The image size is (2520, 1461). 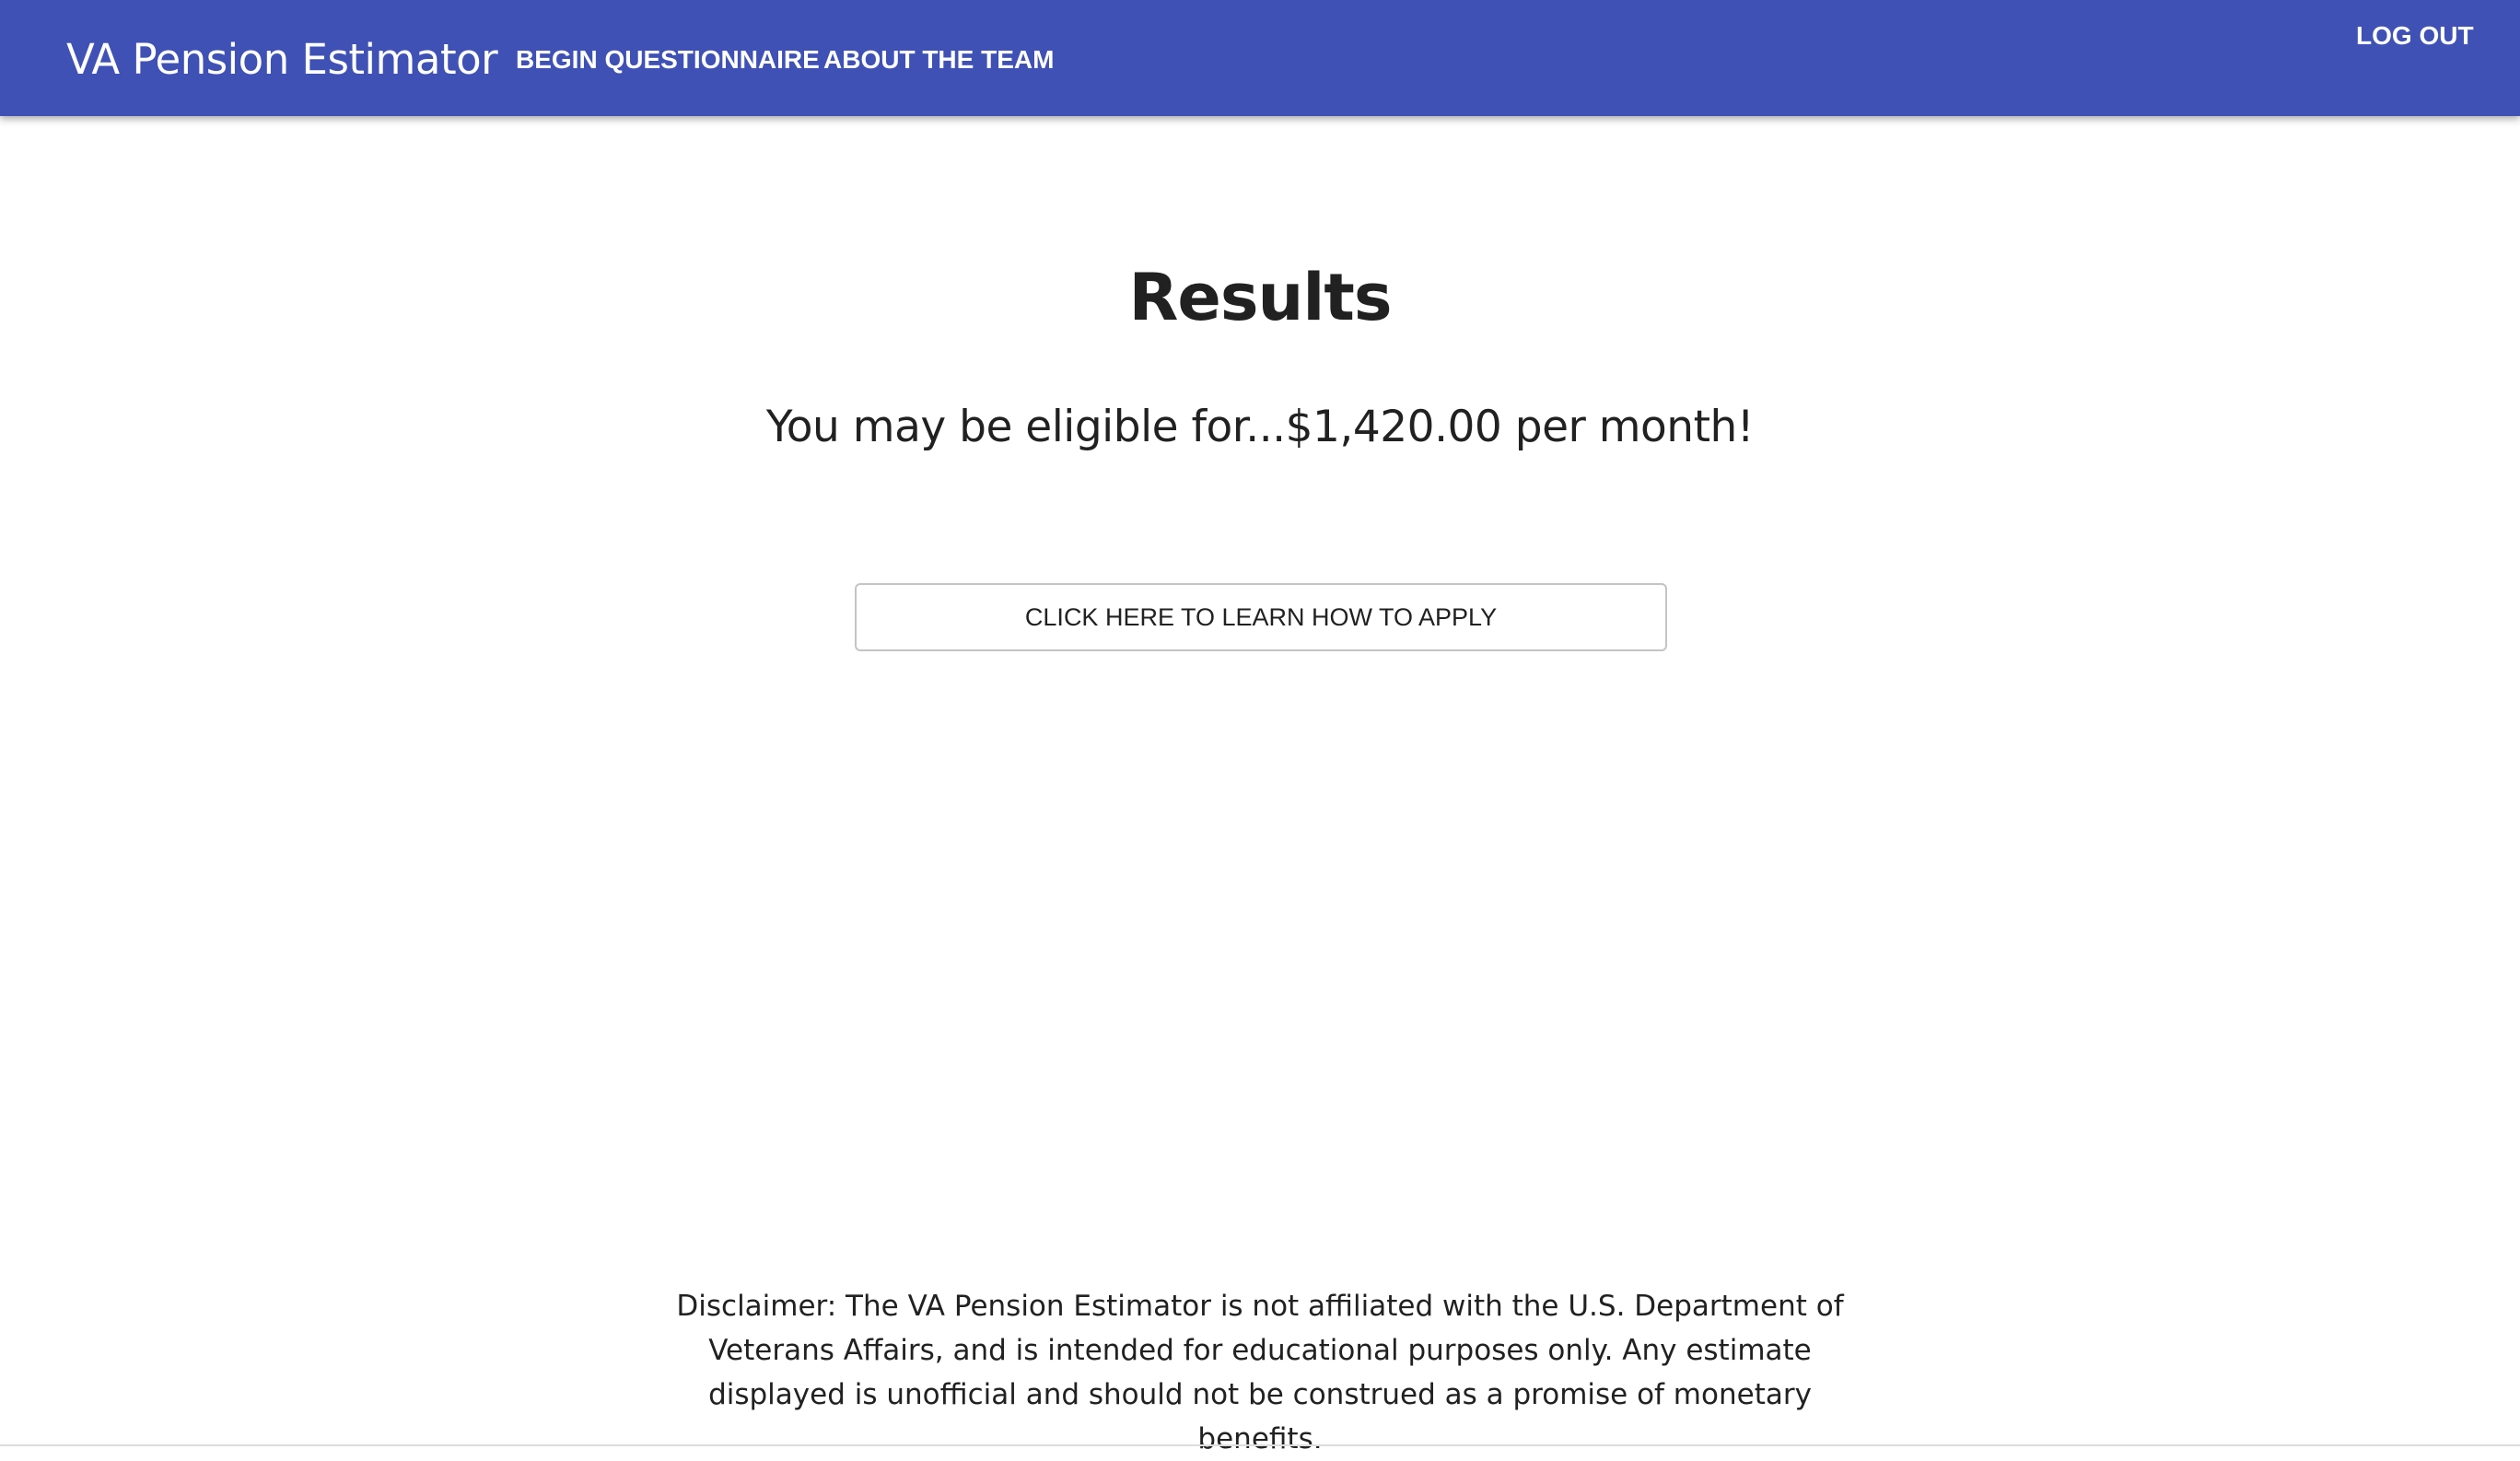 What do you see at coordinates (2415, 36) in the screenshot?
I see `log-out-button: LOG OUT` at bounding box center [2415, 36].